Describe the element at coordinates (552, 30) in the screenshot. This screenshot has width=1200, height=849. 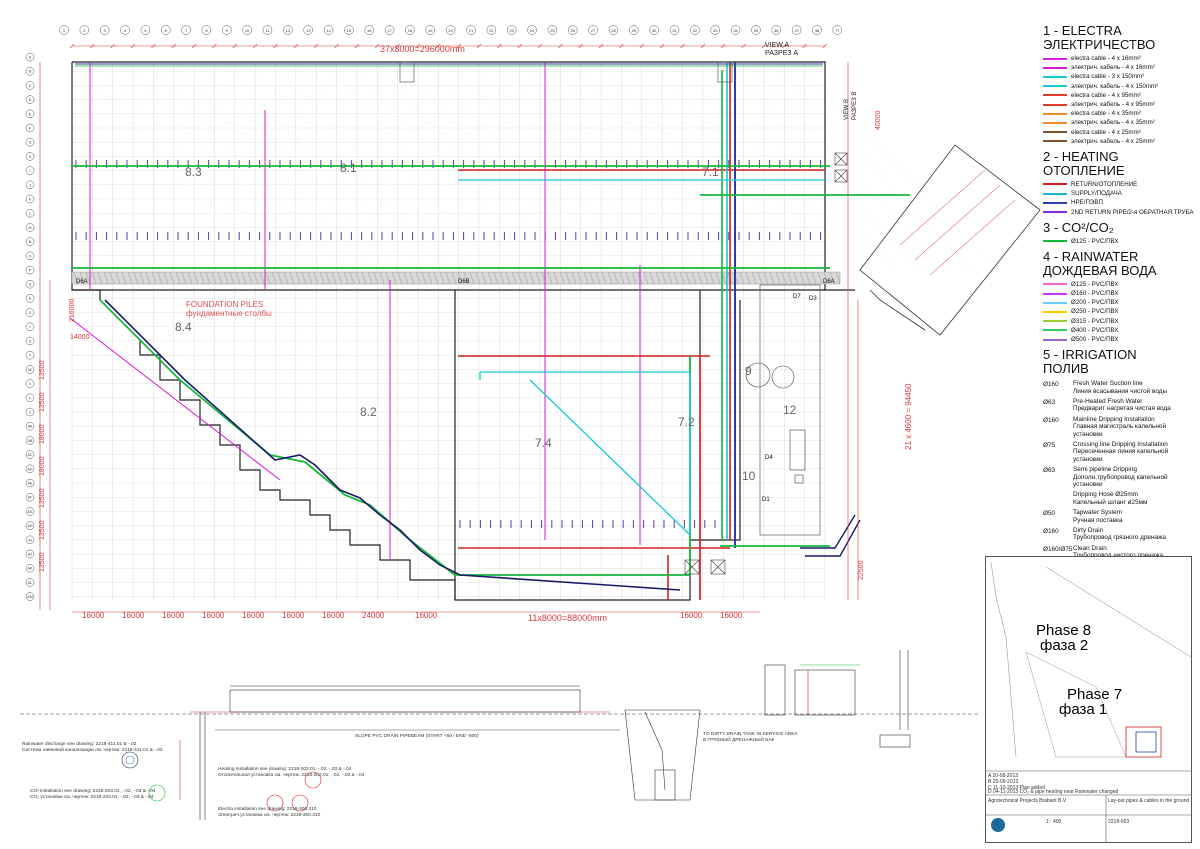
I see `column-number: 25` at that location.